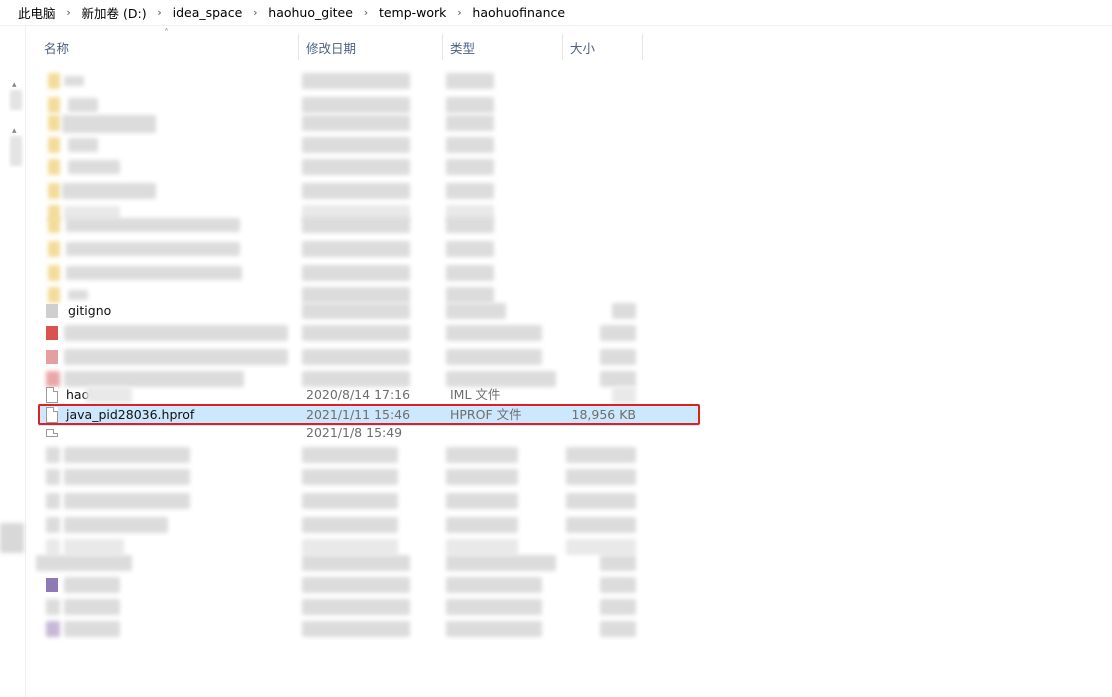  I want to click on column-label: 修改日期, so click(331, 48).